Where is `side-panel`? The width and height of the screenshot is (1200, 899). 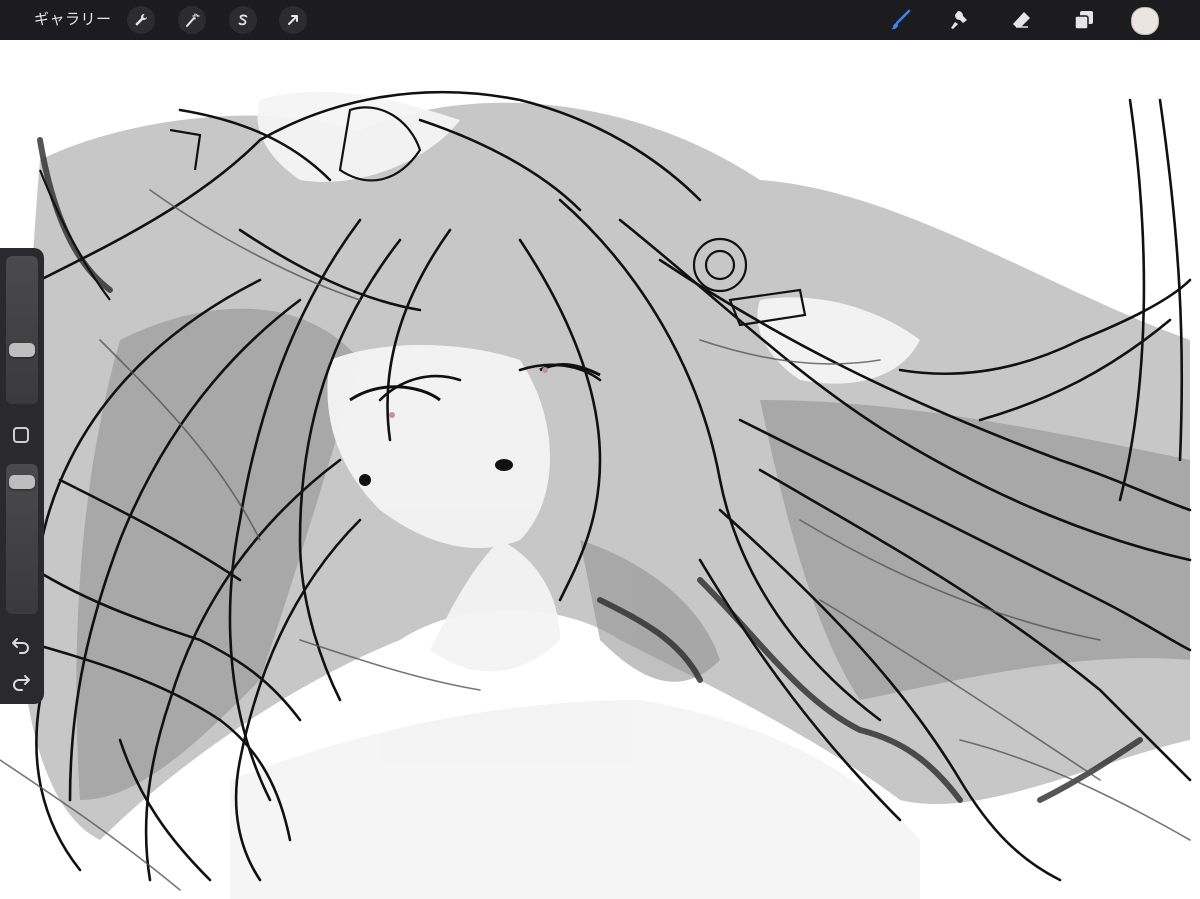
side-panel is located at coordinates (22, 476).